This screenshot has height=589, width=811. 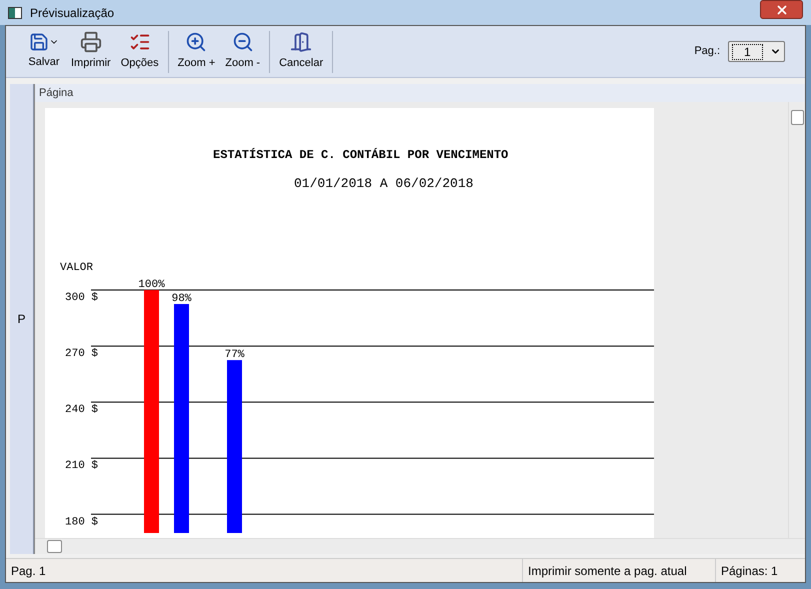 I want to click on percent-label: 100%, so click(x=151, y=284).